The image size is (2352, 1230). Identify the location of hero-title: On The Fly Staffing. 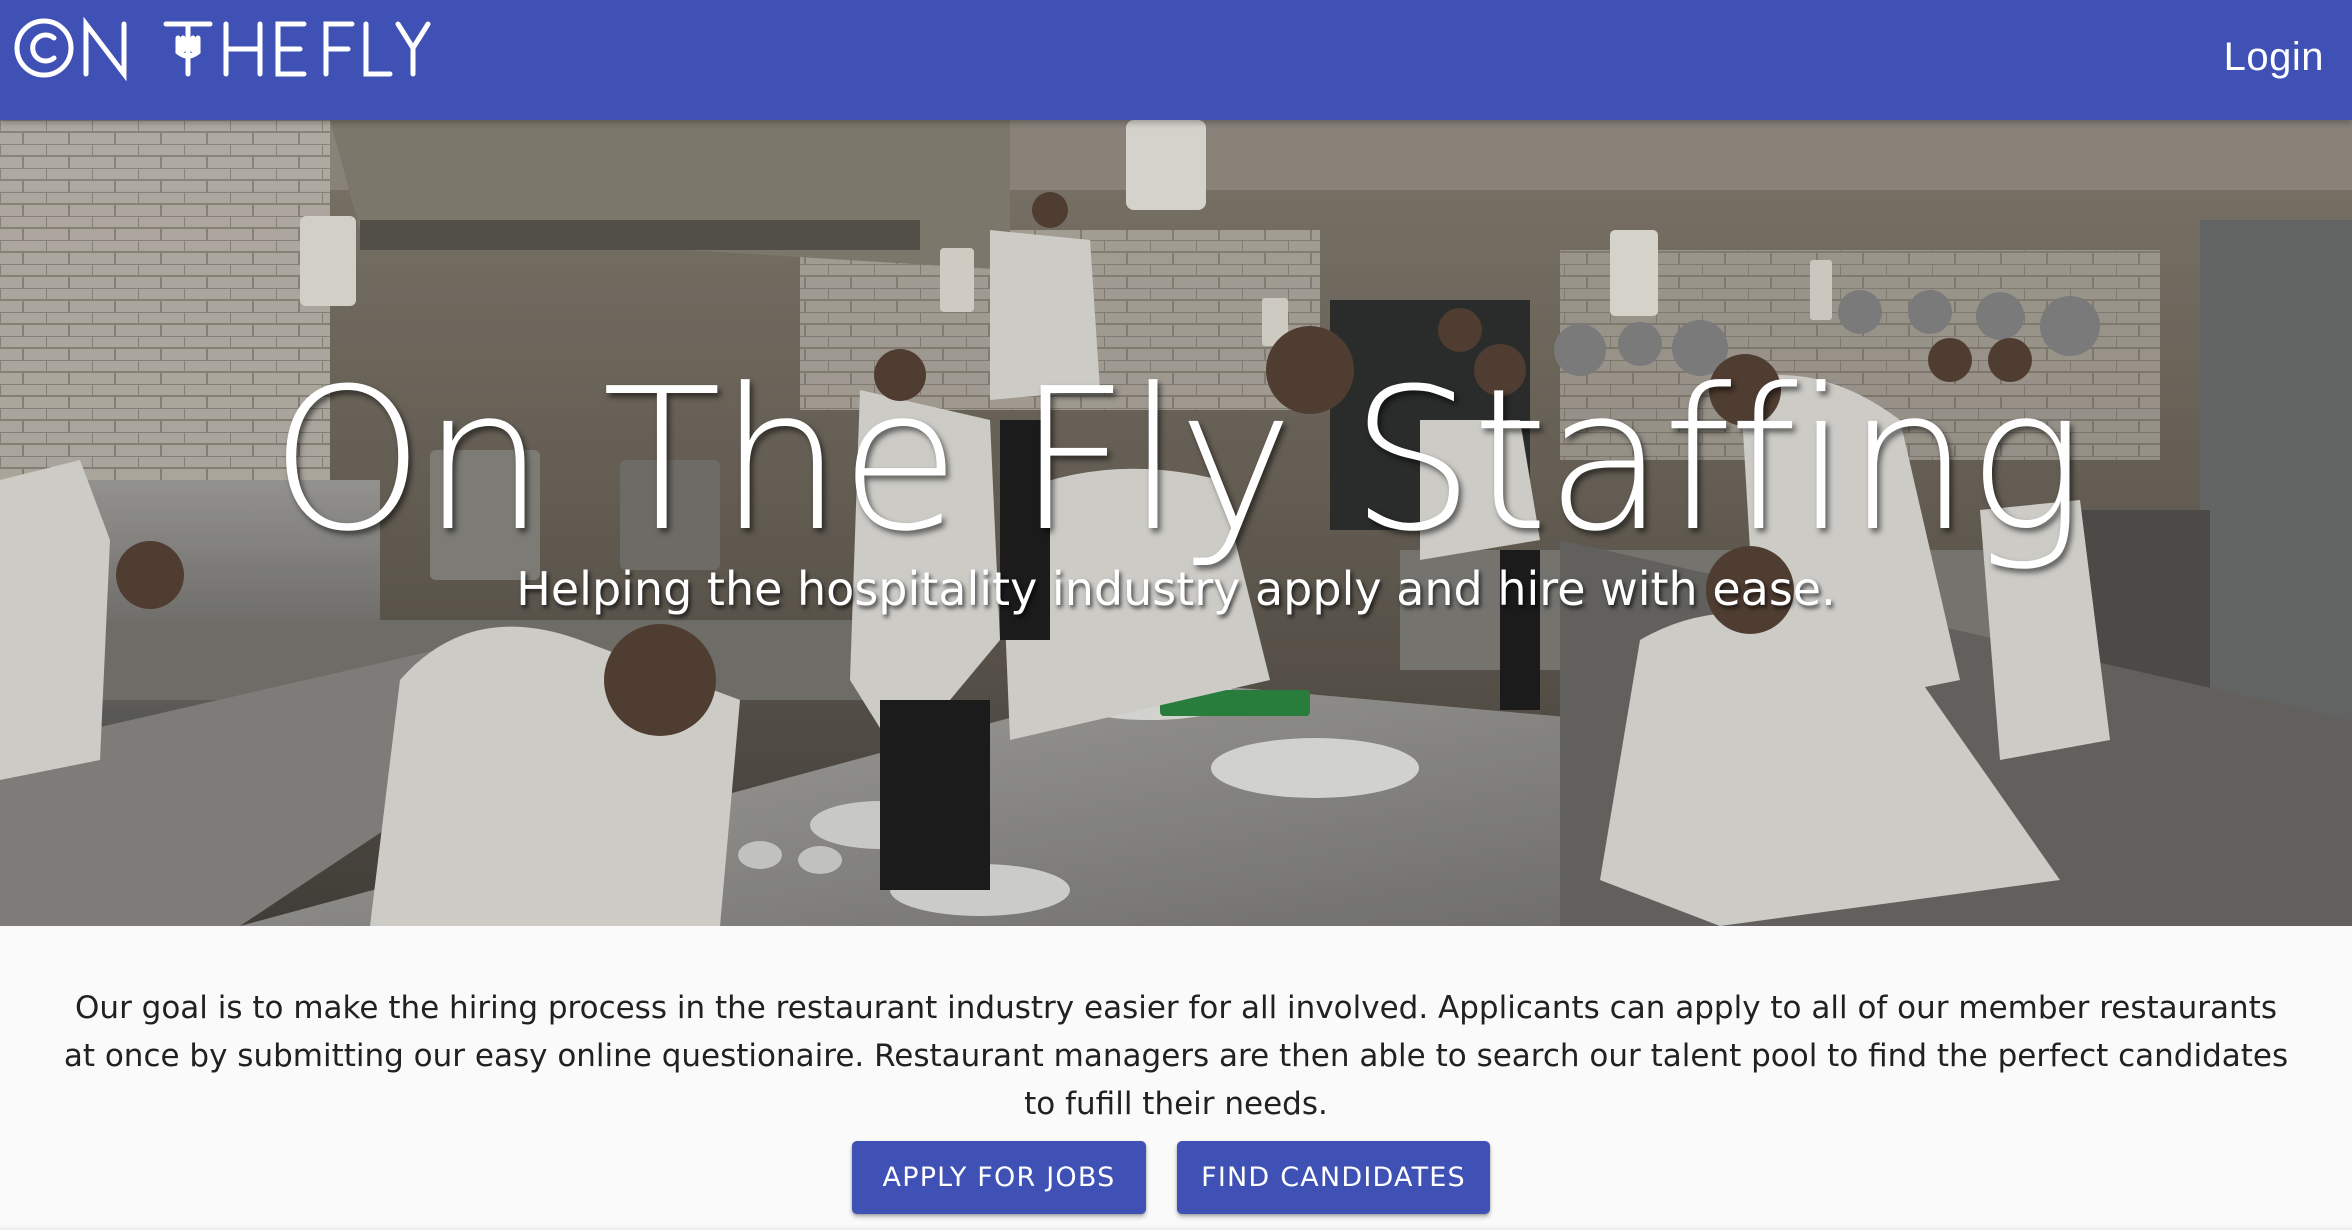
(1177, 461).